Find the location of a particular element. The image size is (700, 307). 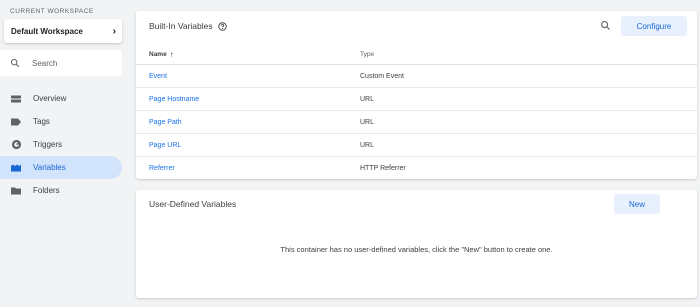

workspace-selector: Default Workspace › is located at coordinates (63, 31).